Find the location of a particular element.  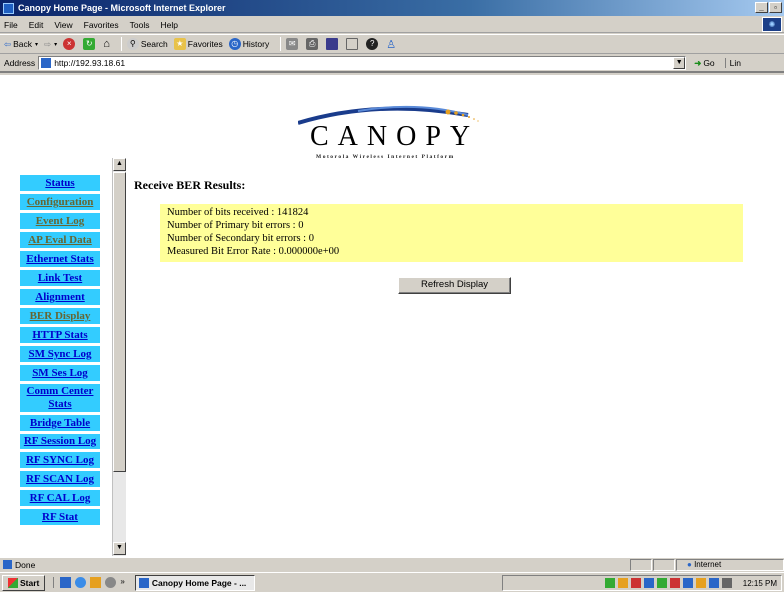

logo-wordmark: CANOPY is located at coordinates (395, 136).